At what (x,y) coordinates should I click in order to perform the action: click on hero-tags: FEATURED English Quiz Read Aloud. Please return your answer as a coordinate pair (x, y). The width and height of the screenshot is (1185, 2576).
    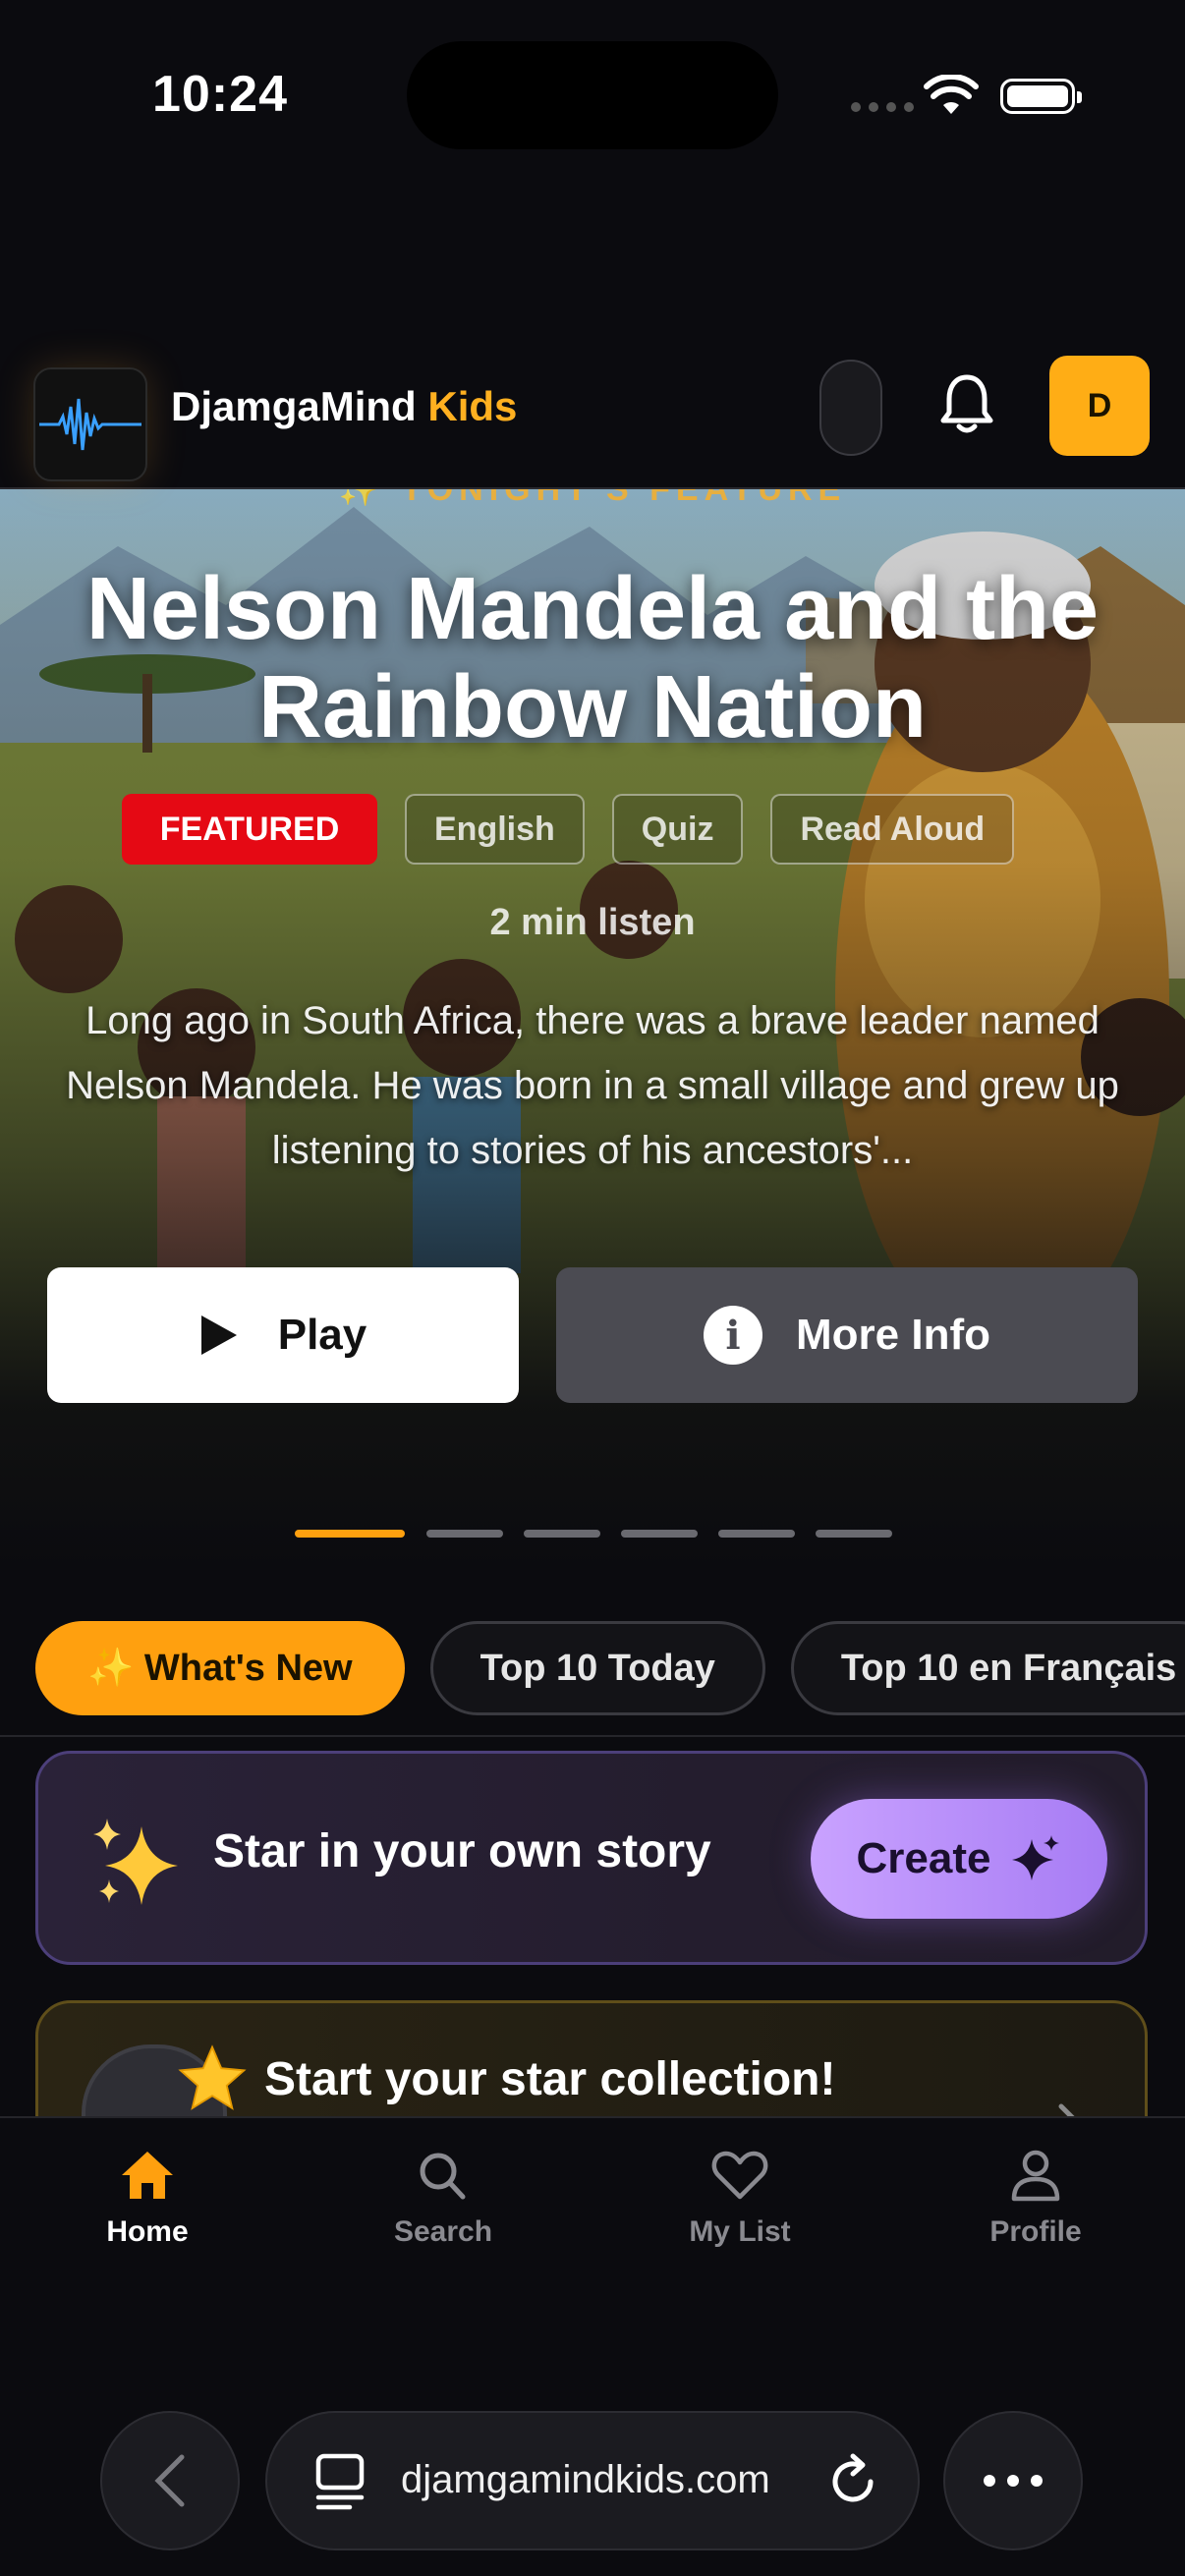
    Looking at the image, I should click on (569, 829).